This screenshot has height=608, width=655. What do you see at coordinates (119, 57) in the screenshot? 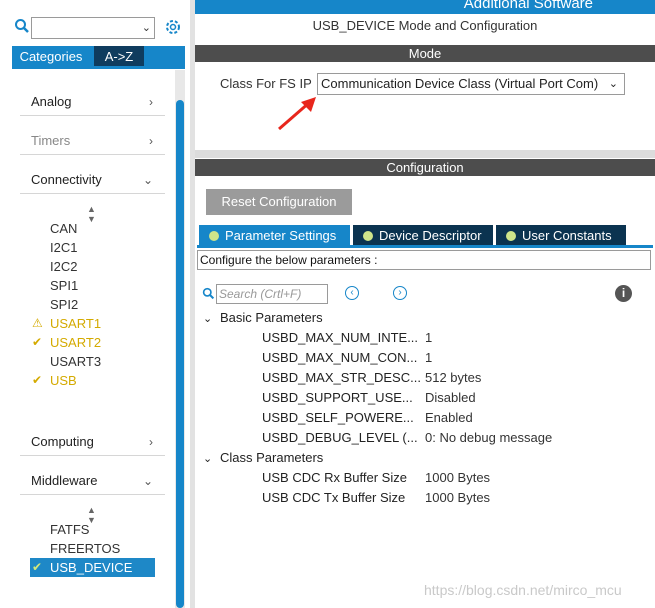
I see `tab-a-z: A->Z` at bounding box center [119, 57].